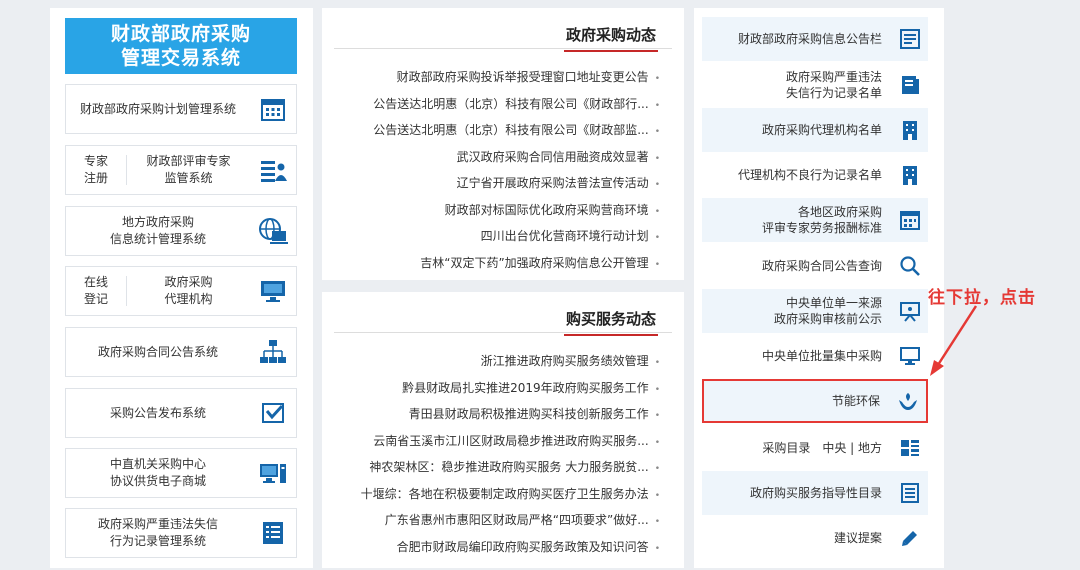 Image resolution: width=1080 pixels, height=570 pixels. I want to click on card-announcement-publish: 采购公告发布系统, so click(181, 413).